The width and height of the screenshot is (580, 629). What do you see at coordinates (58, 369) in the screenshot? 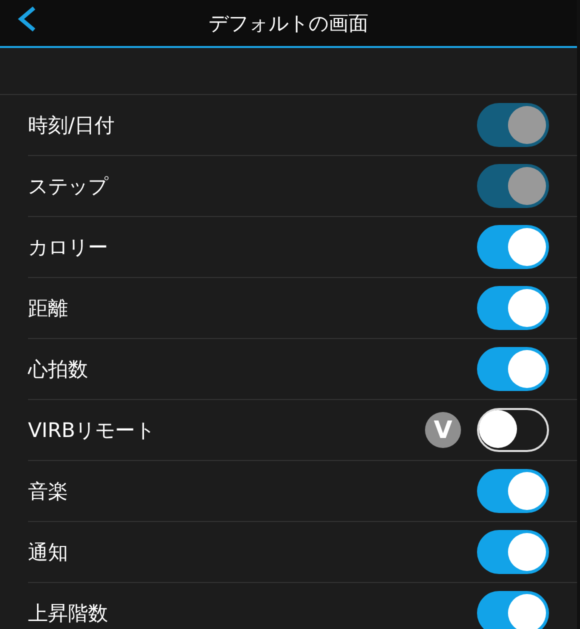
I see `setting-label: 心拍数` at bounding box center [58, 369].